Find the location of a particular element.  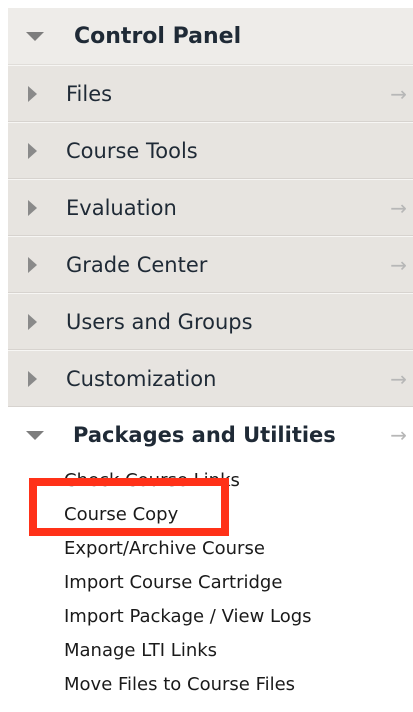

menu-item-label: Files is located at coordinates (89, 93).